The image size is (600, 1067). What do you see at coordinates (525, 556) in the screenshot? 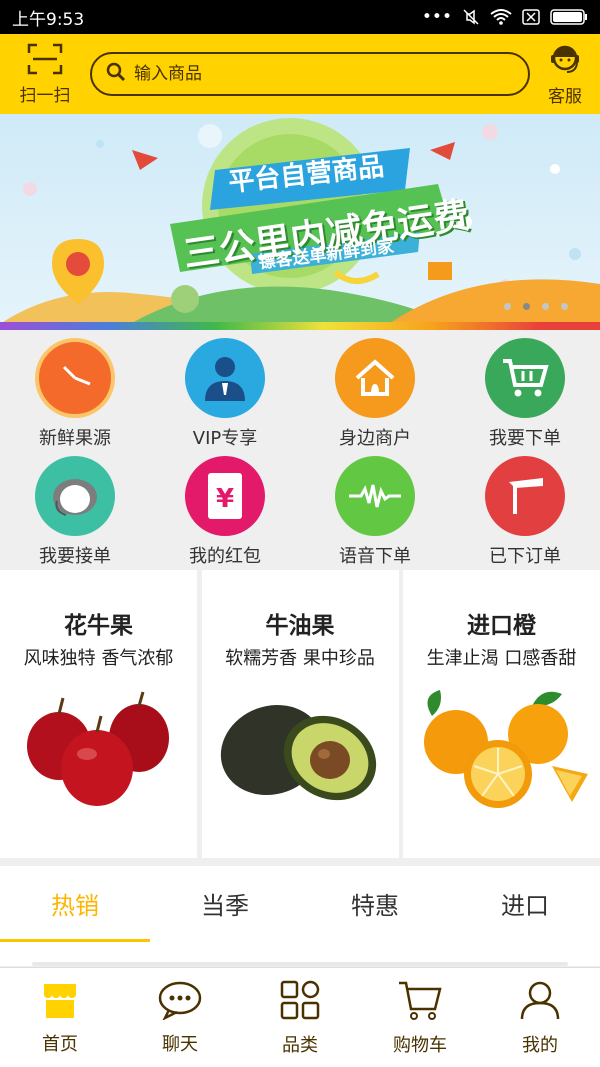
I see `quick-label: 已下订单` at bounding box center [525, 556].